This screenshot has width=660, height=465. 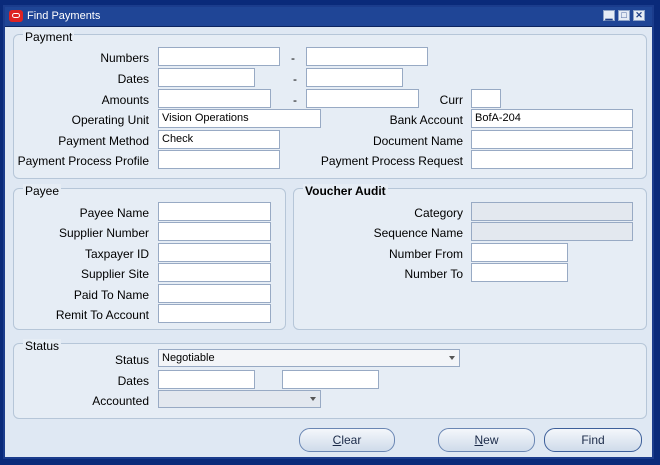 What do you see at coordinates (239, 399) in the screenshot?
I see `accounted-dropdown` at bounding box center [239, 399].